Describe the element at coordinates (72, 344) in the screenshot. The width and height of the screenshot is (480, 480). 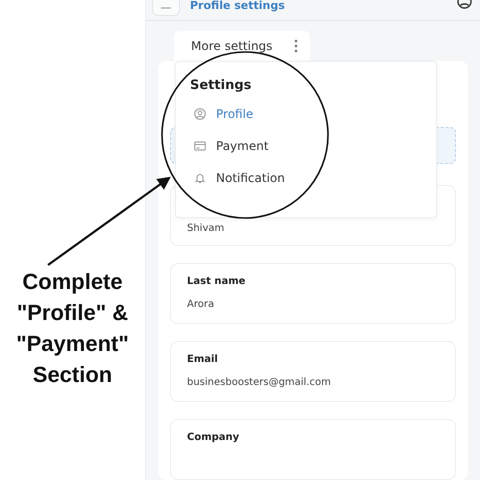
I see `annotation-text: "Payment"` at that location.